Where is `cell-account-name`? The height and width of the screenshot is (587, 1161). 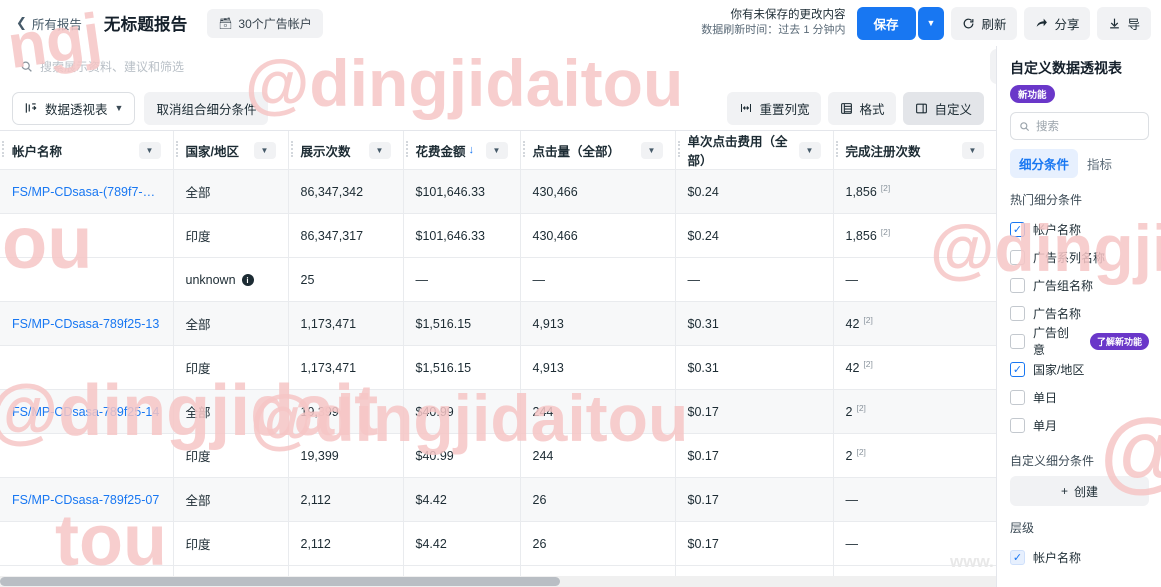 cell-account-name is located at coordinates (87, 367).